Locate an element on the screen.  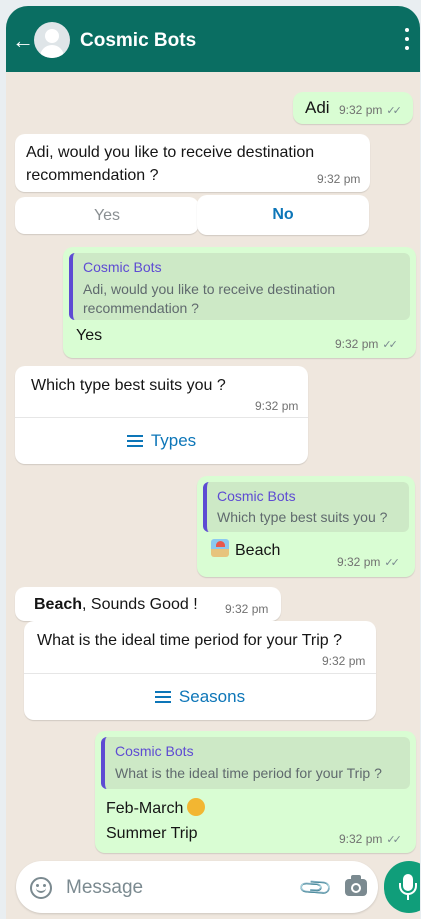
outgoing-message: Adi 9:32 pm ✓✓ is located at coordinates (353, 108).